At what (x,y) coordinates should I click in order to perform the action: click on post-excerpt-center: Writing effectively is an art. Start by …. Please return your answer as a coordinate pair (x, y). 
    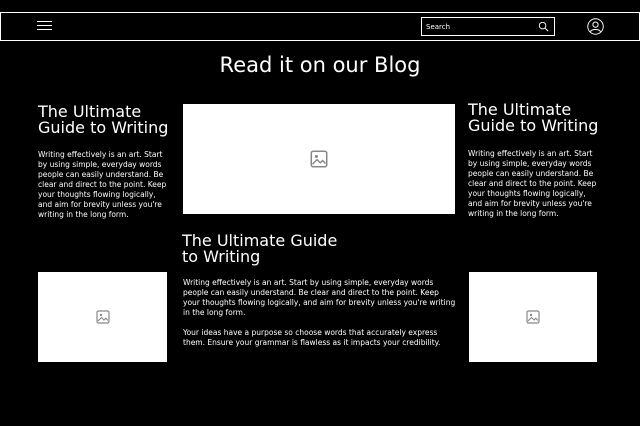
    Looking at the image, I should click on (319, 297).